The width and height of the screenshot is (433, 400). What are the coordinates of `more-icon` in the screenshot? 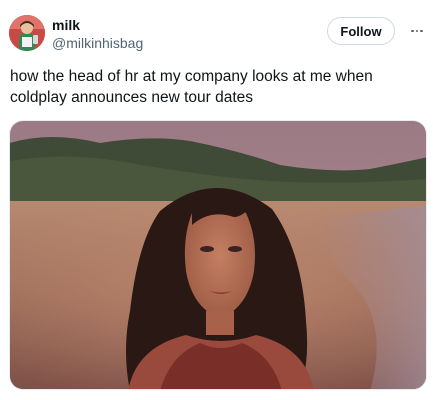 It's located at (417, 31).